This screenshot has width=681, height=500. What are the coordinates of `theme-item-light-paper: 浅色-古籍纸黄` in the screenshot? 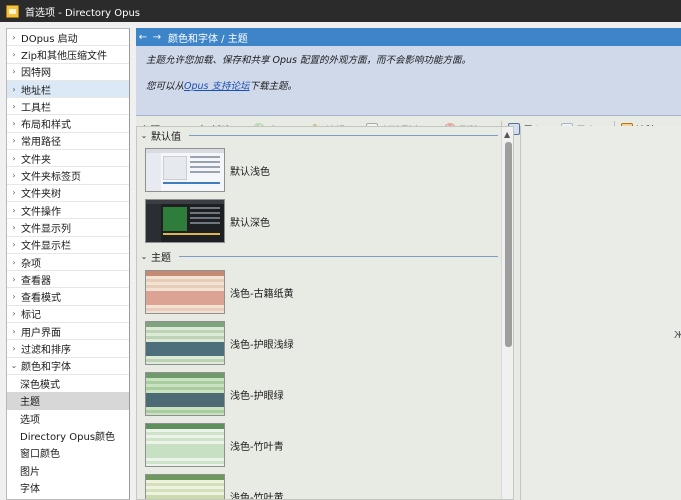 It's located at (323, 292).